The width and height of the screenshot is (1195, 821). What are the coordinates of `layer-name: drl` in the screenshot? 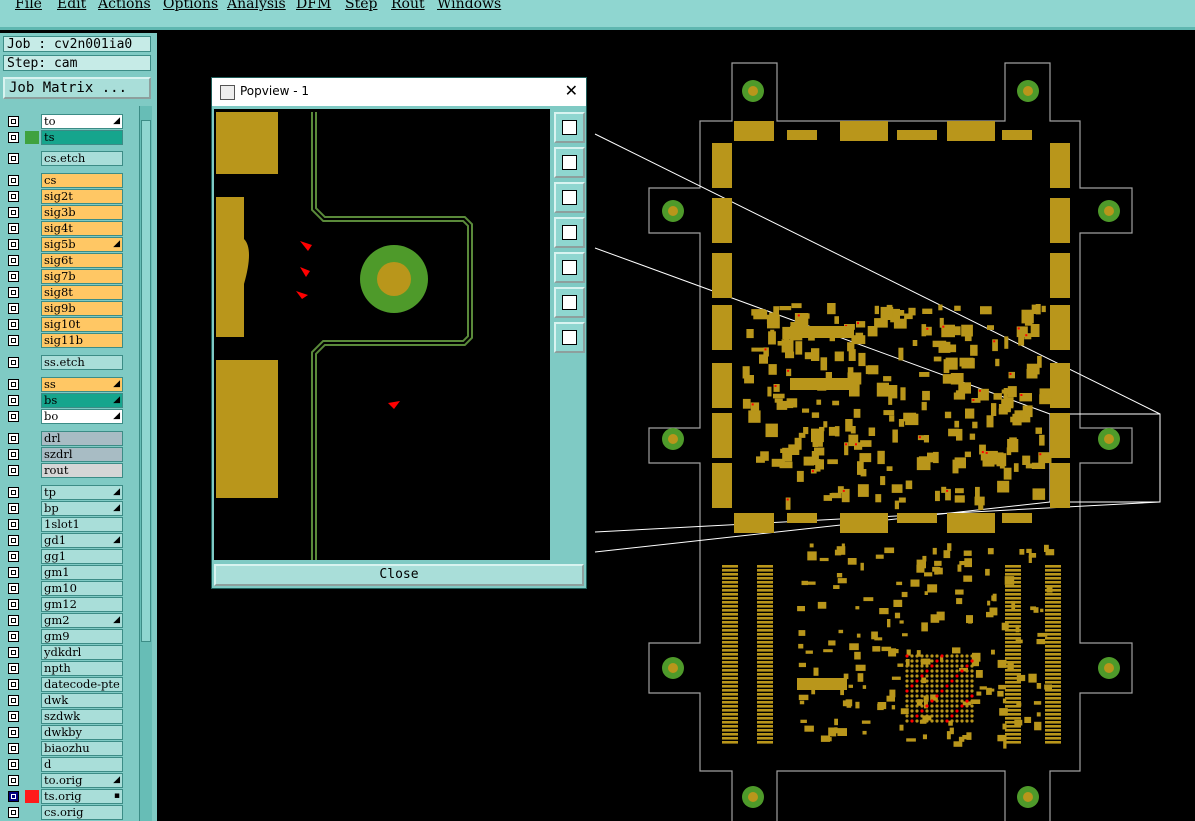 It's located at (82, 438).